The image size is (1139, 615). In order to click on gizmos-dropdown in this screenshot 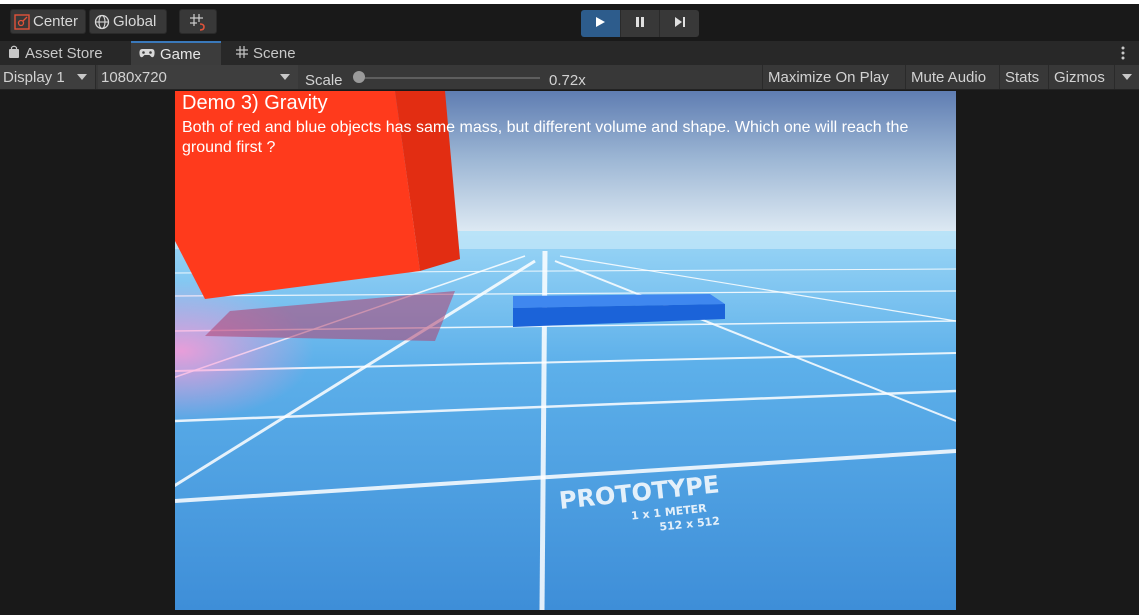, I will do `click(1126, 77)`.